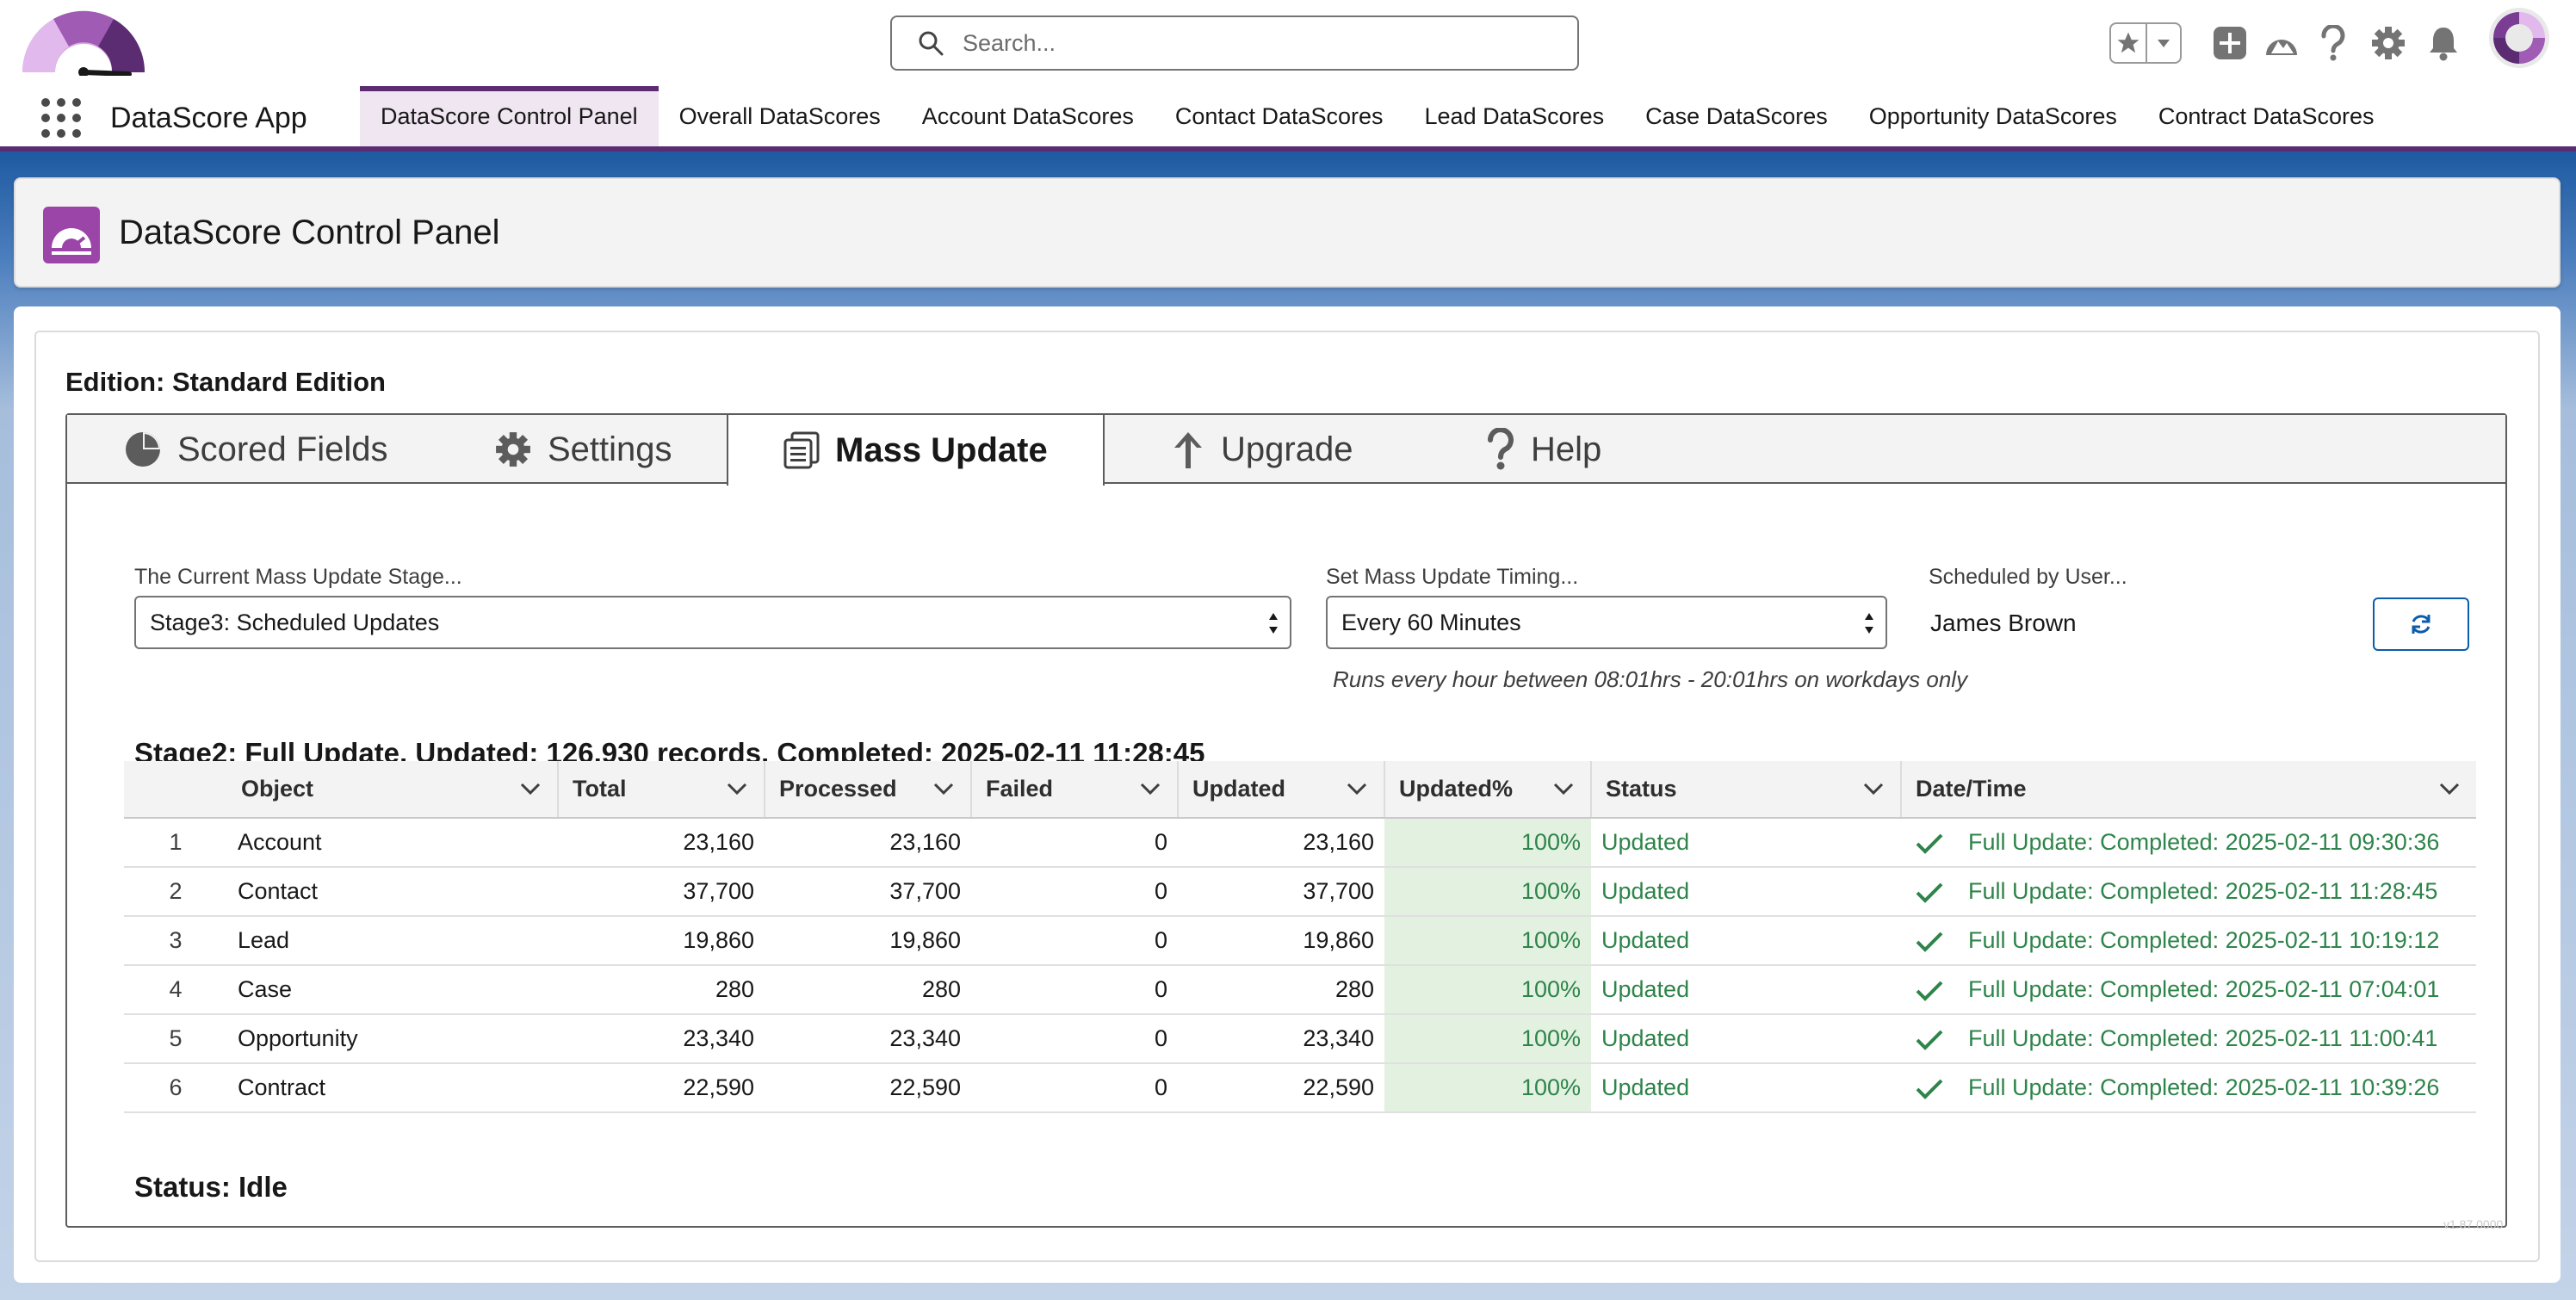 Image resolution: width=2576 pixels, height=1300 pixels. What do you see at coordinates (712, 622) in the screenshot?
I see `stage-select: Stage3: Scheduled Updates` at bounding box center [712, 622].